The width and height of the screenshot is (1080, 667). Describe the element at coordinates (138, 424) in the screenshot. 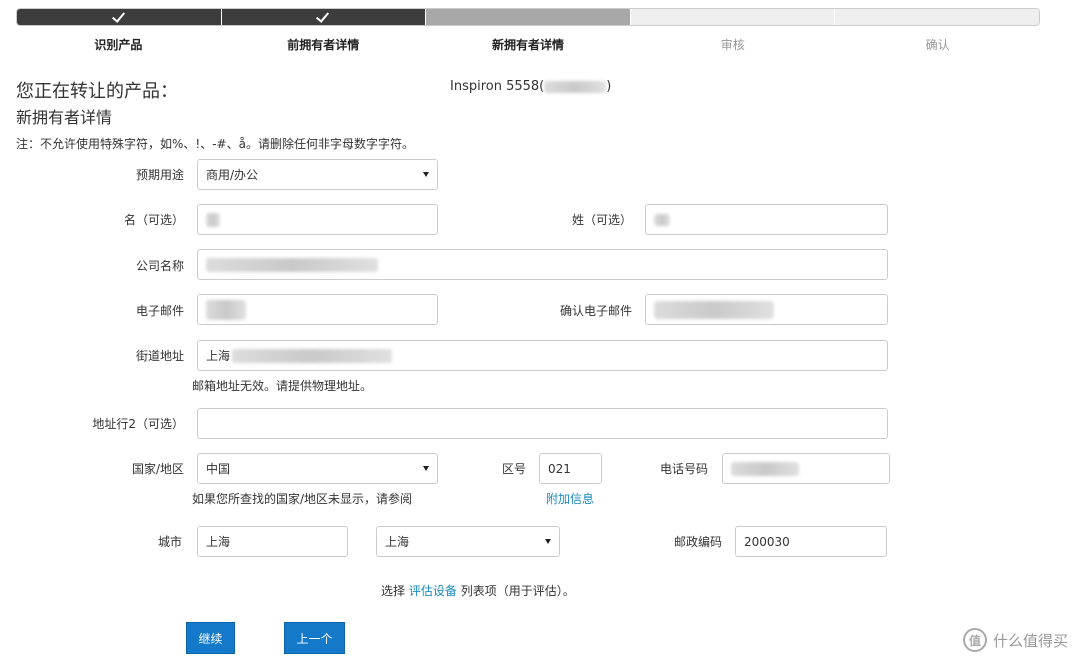

I see `address2-label: 地址行2（可选）` at that location.